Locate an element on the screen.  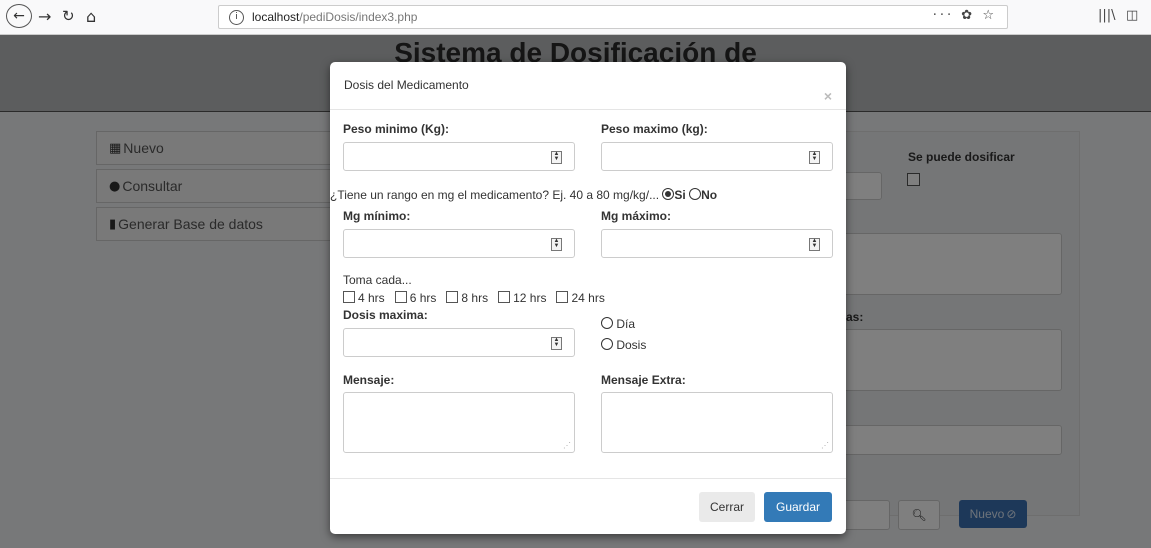
mg-max-input: ▲ ▼ is located at coordinates (717, 243).